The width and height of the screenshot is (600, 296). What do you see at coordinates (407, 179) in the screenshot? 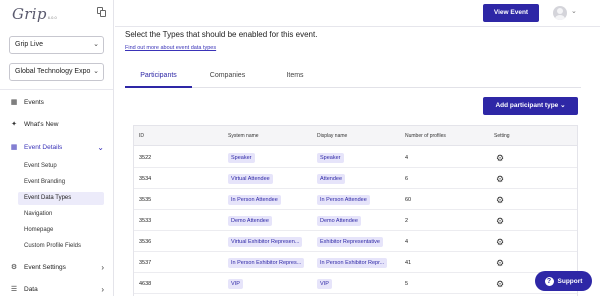
I see `cell-count: 6` at bounding box center [407, 179].